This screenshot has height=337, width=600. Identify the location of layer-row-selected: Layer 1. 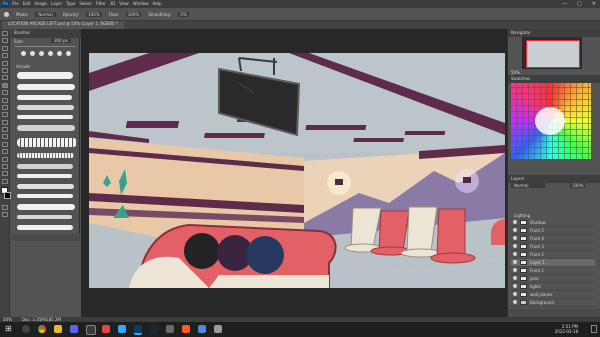
(553, 263).